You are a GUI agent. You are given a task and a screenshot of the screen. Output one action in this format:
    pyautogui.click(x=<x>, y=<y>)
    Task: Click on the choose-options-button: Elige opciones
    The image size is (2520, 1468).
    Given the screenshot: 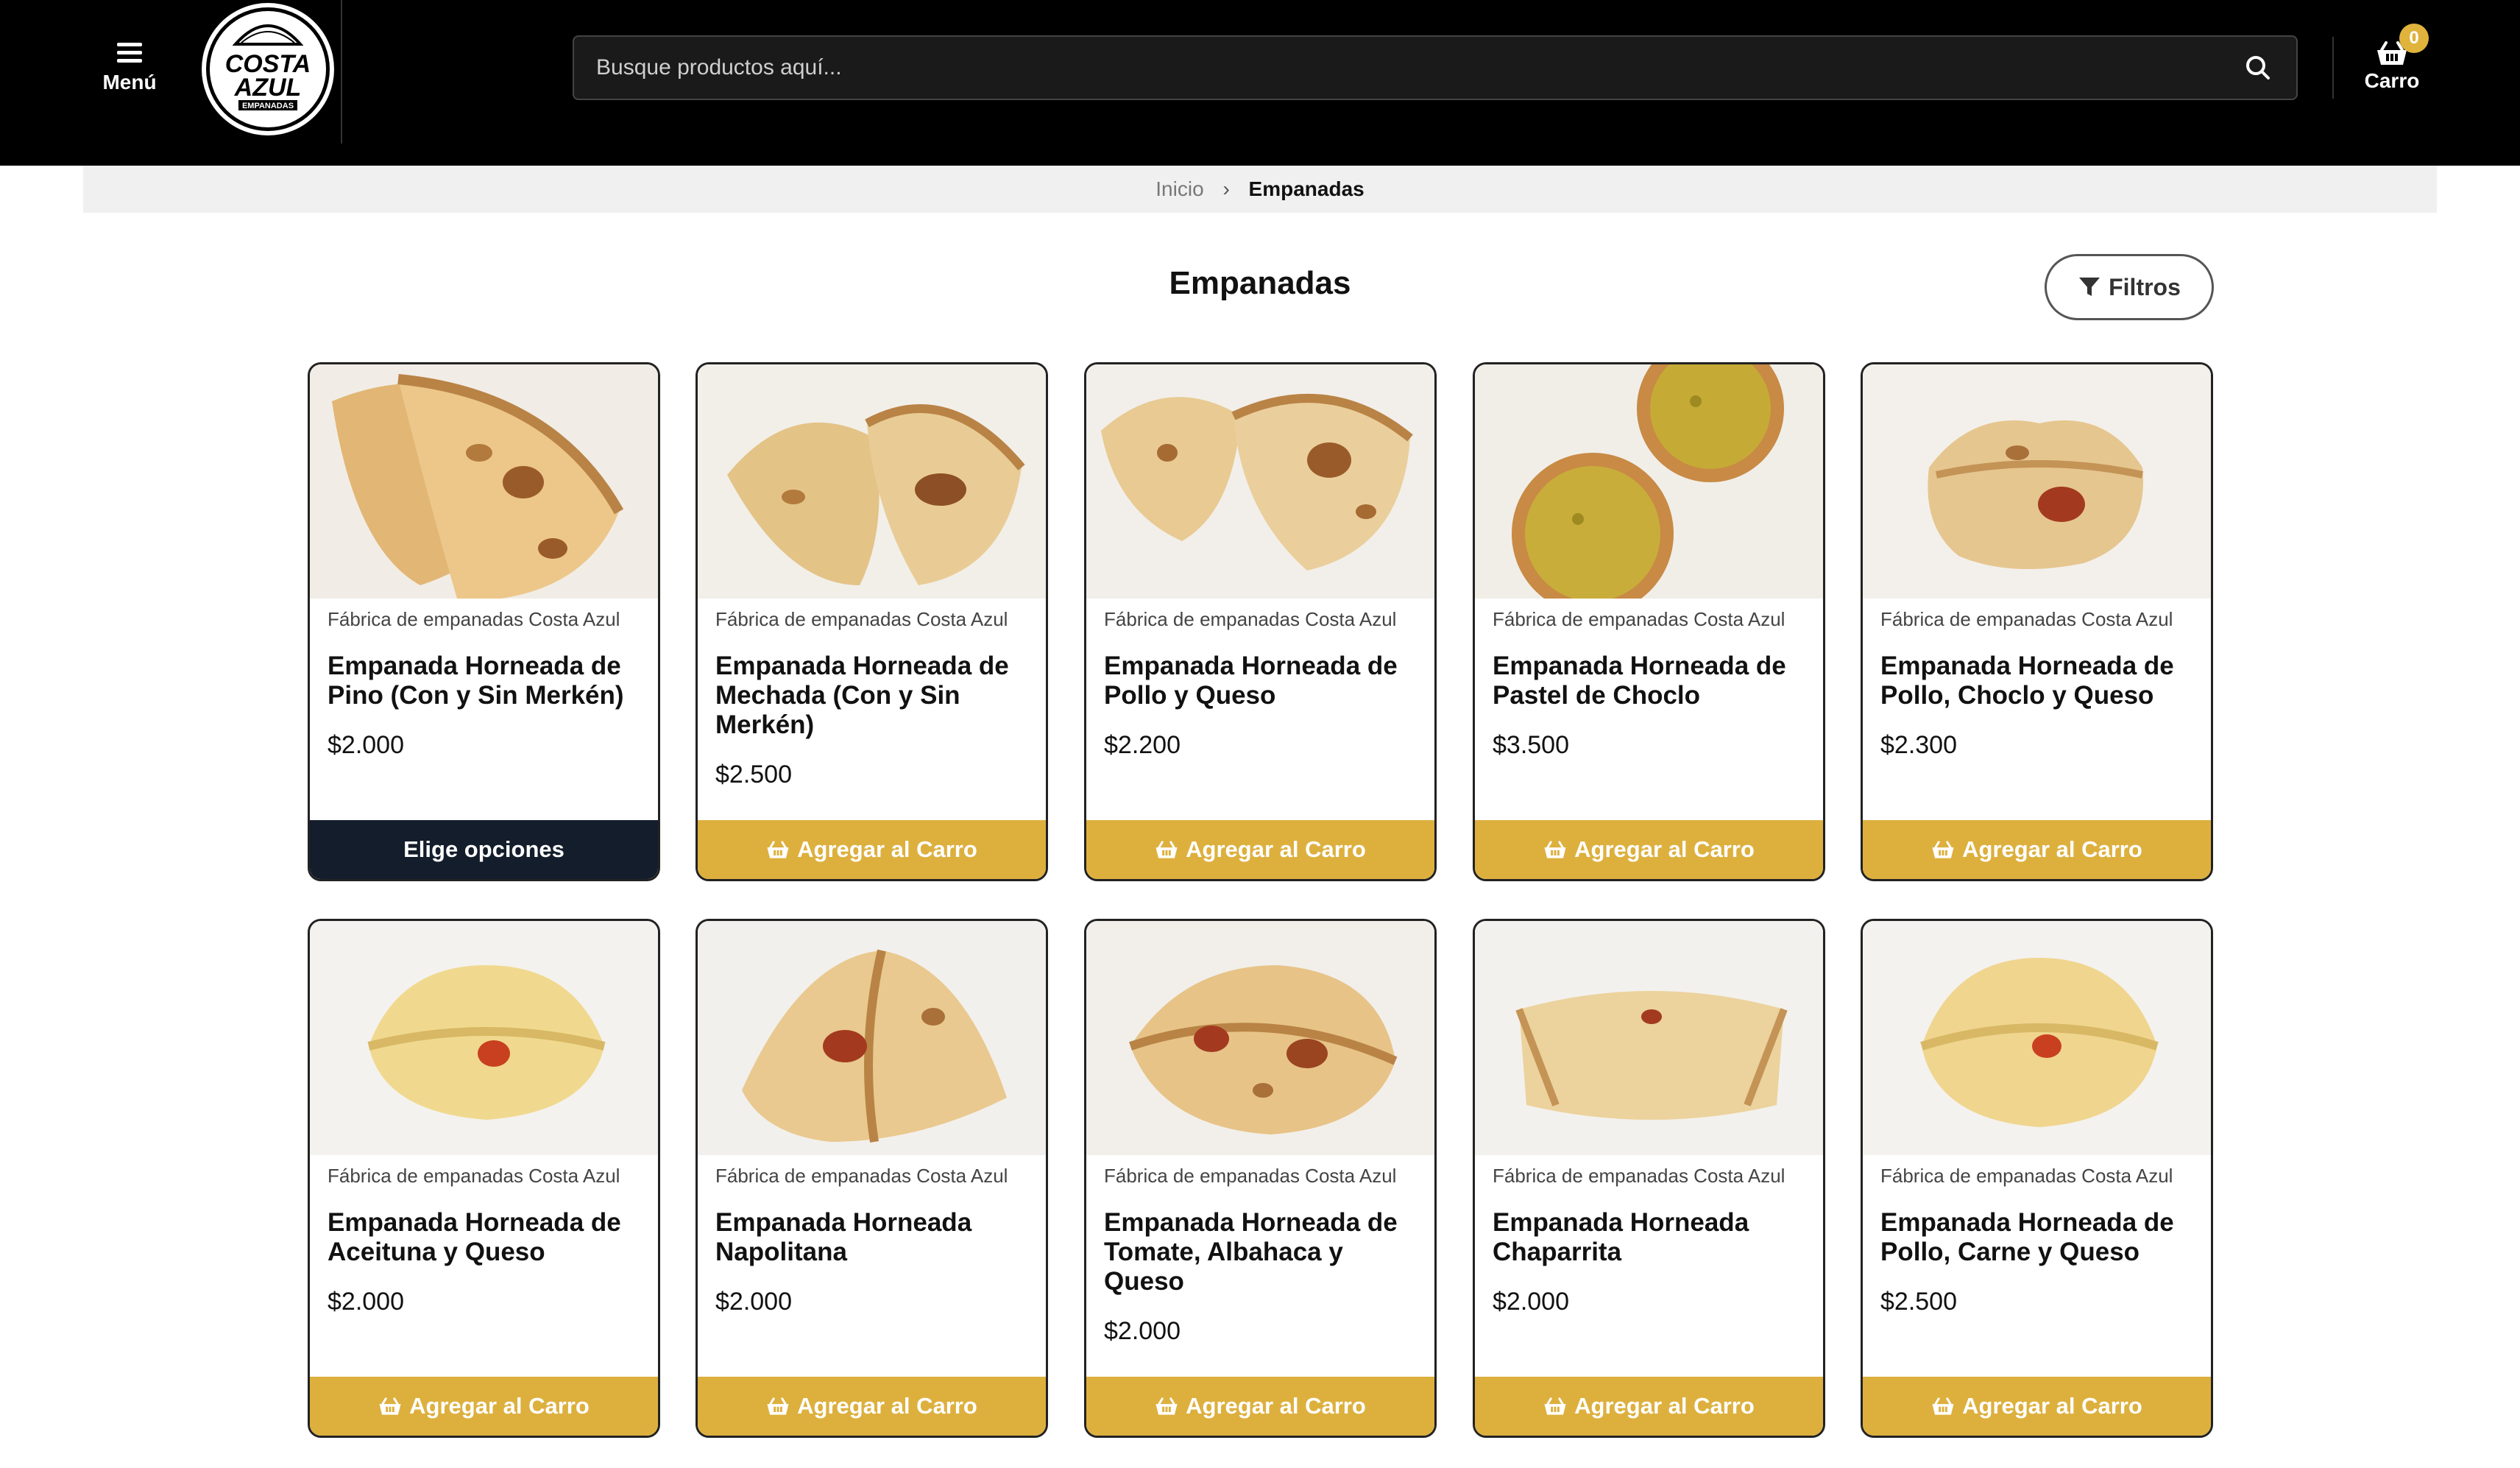 What is the action you would take?
    pyautogui.click(x=484, y=849)
    